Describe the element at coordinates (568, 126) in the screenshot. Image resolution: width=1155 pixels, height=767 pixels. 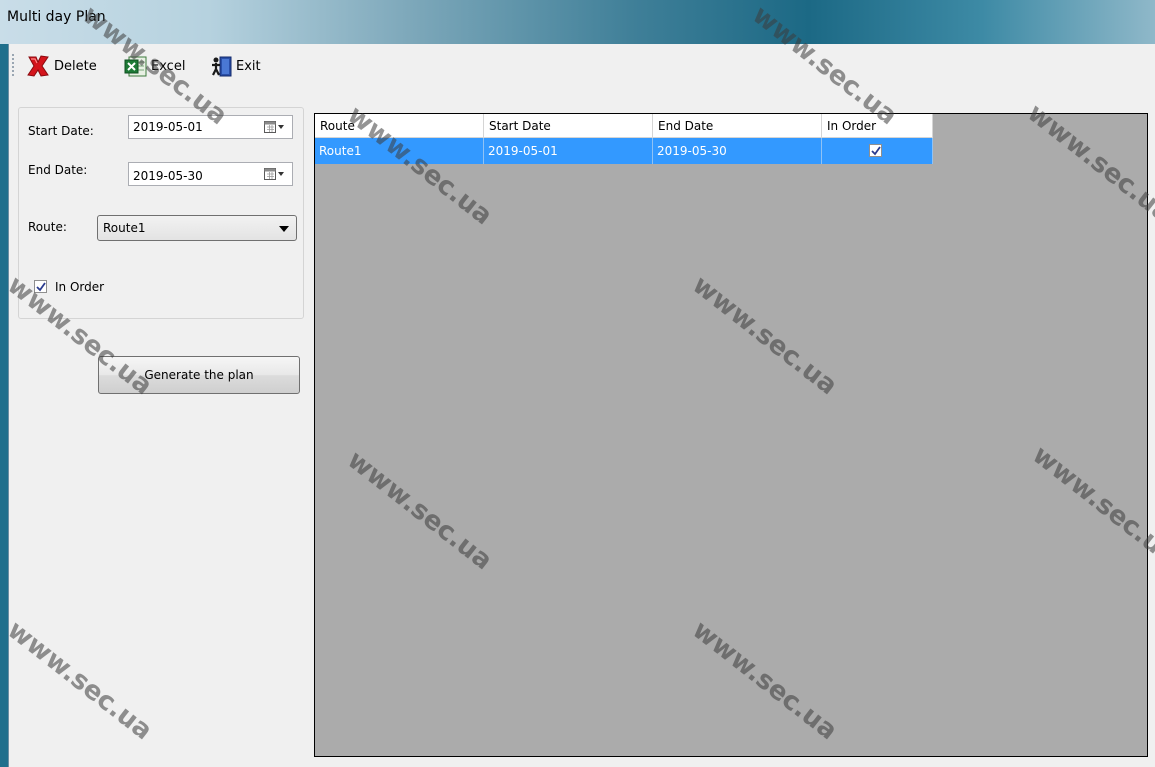
I see `column-header-start-date: Start Date` at that location.